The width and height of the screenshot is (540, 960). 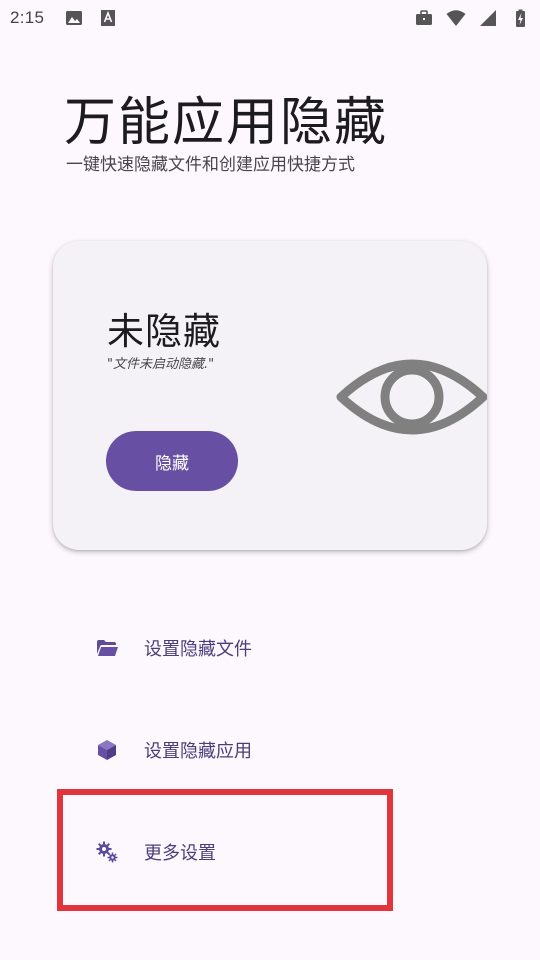 What do you see at coordinates (424, 18) in the screenshot?
I see `briefcase-icon` at bounding box center [424, 18].